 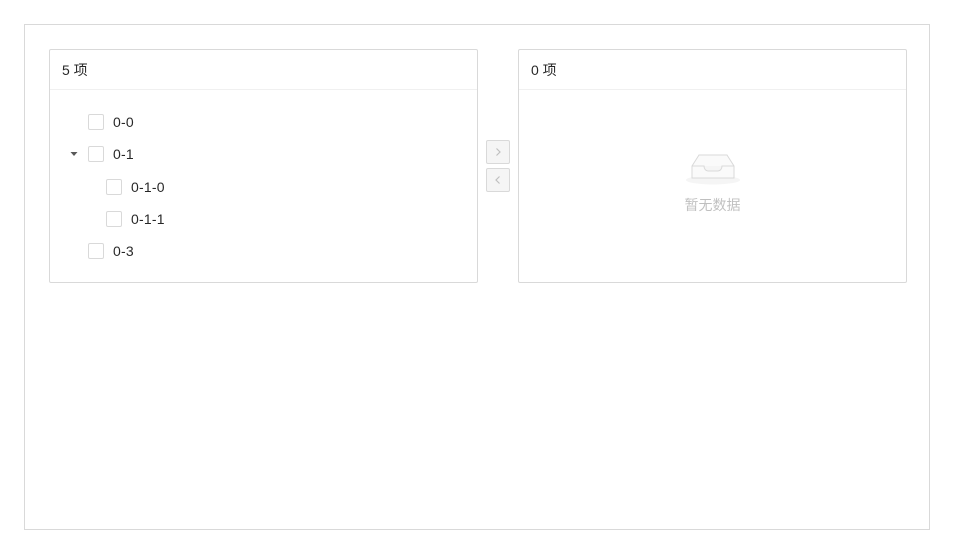 I want to click on tree-node-0-1-0: 0-1-0, so click(x=135, y=187).